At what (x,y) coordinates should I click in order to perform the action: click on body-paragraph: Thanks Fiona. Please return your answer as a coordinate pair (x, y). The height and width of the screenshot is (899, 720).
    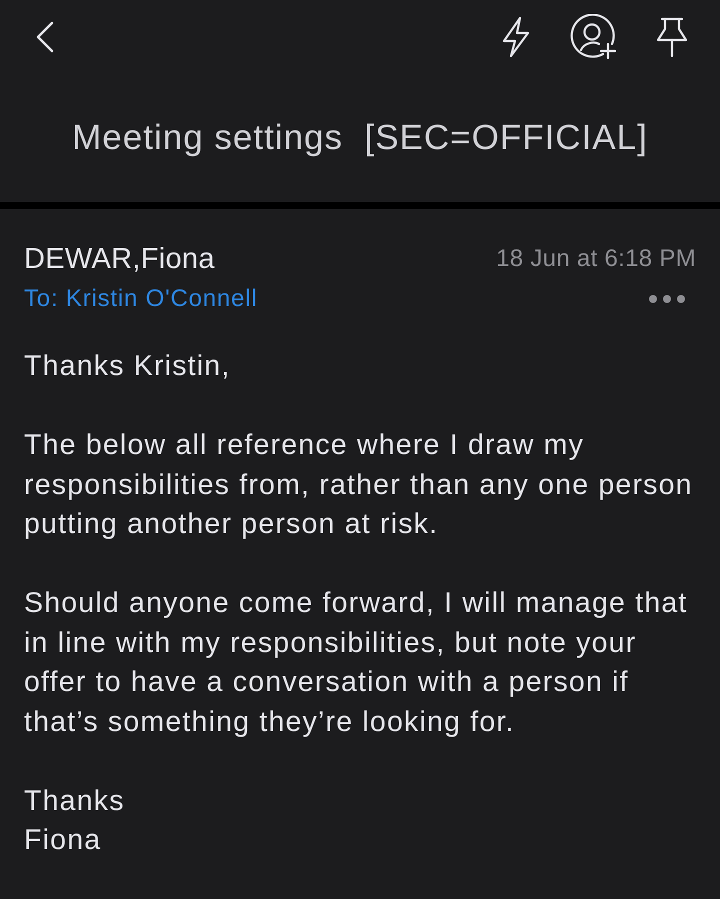
    Looking at the image, I should click on (74, 821).